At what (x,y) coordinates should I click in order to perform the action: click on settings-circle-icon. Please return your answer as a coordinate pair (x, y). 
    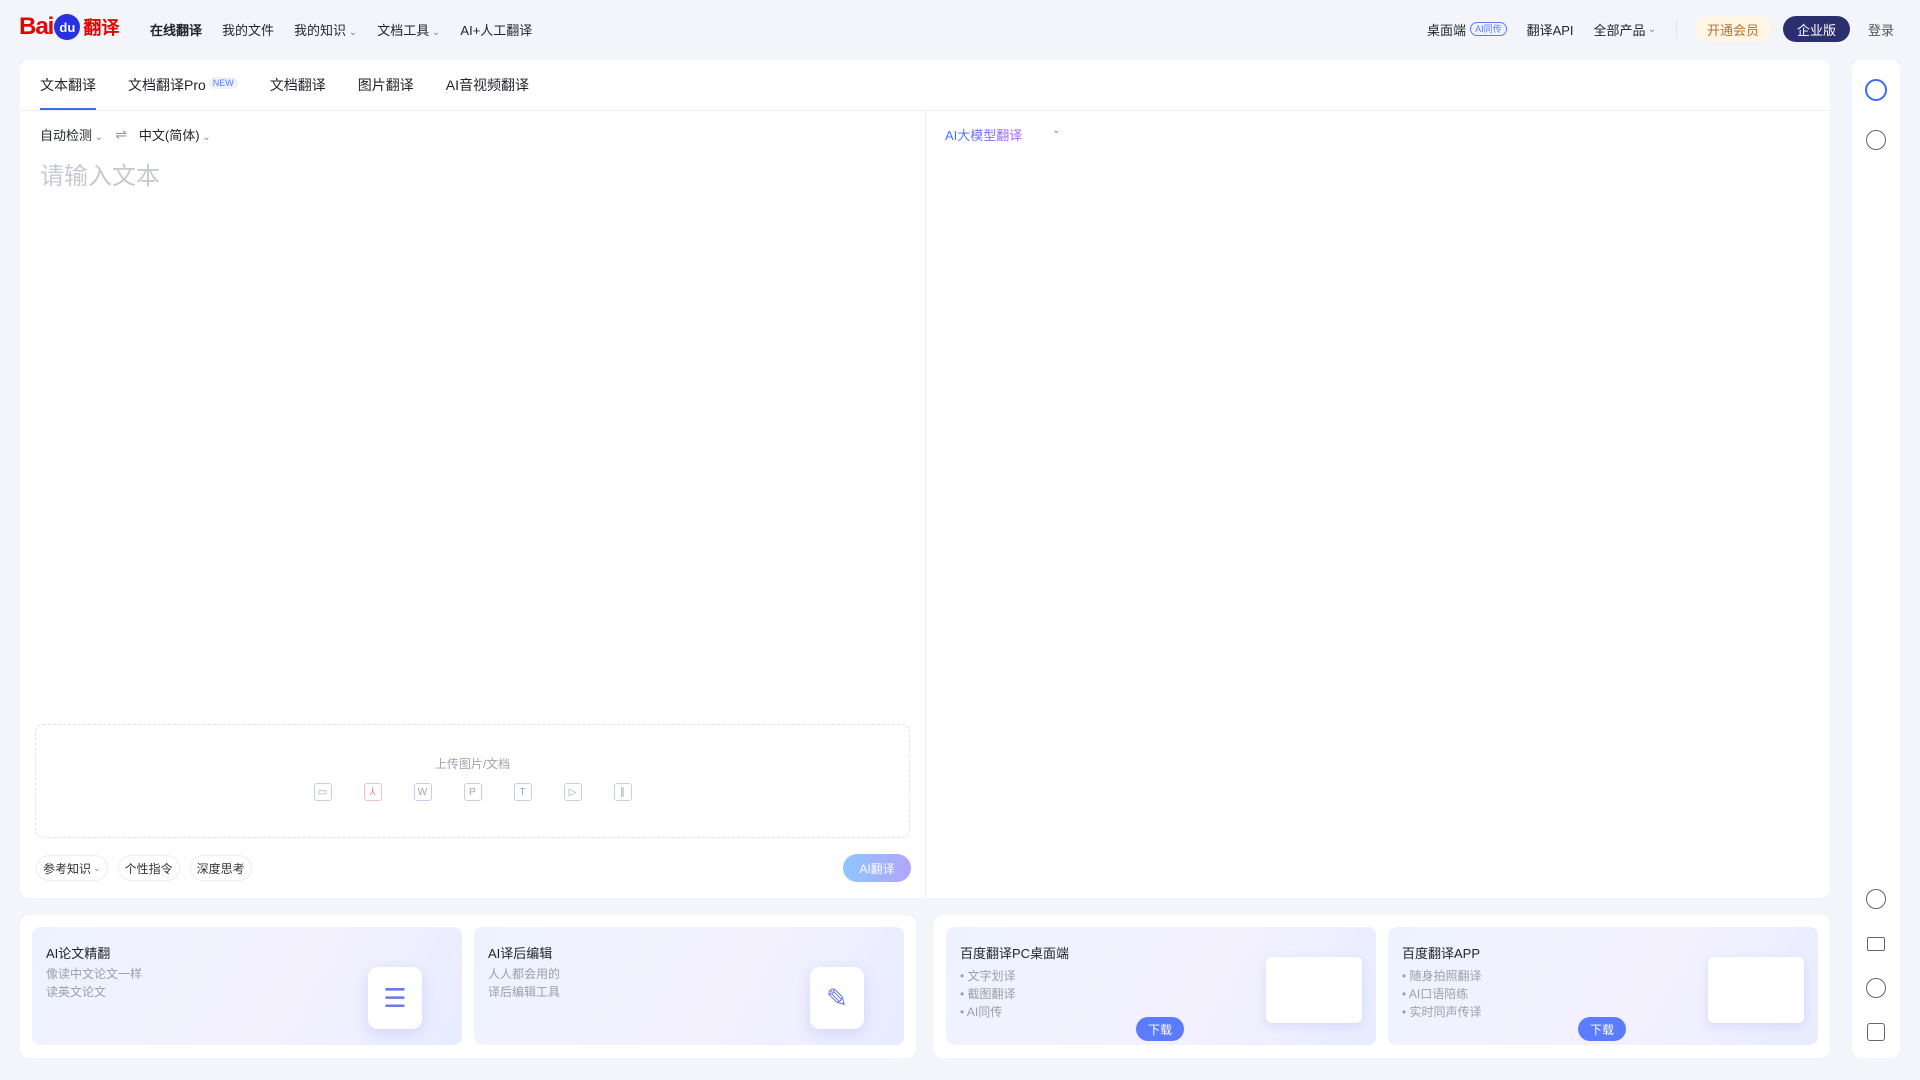
    Looking at the image, I should click on (1876, 988).